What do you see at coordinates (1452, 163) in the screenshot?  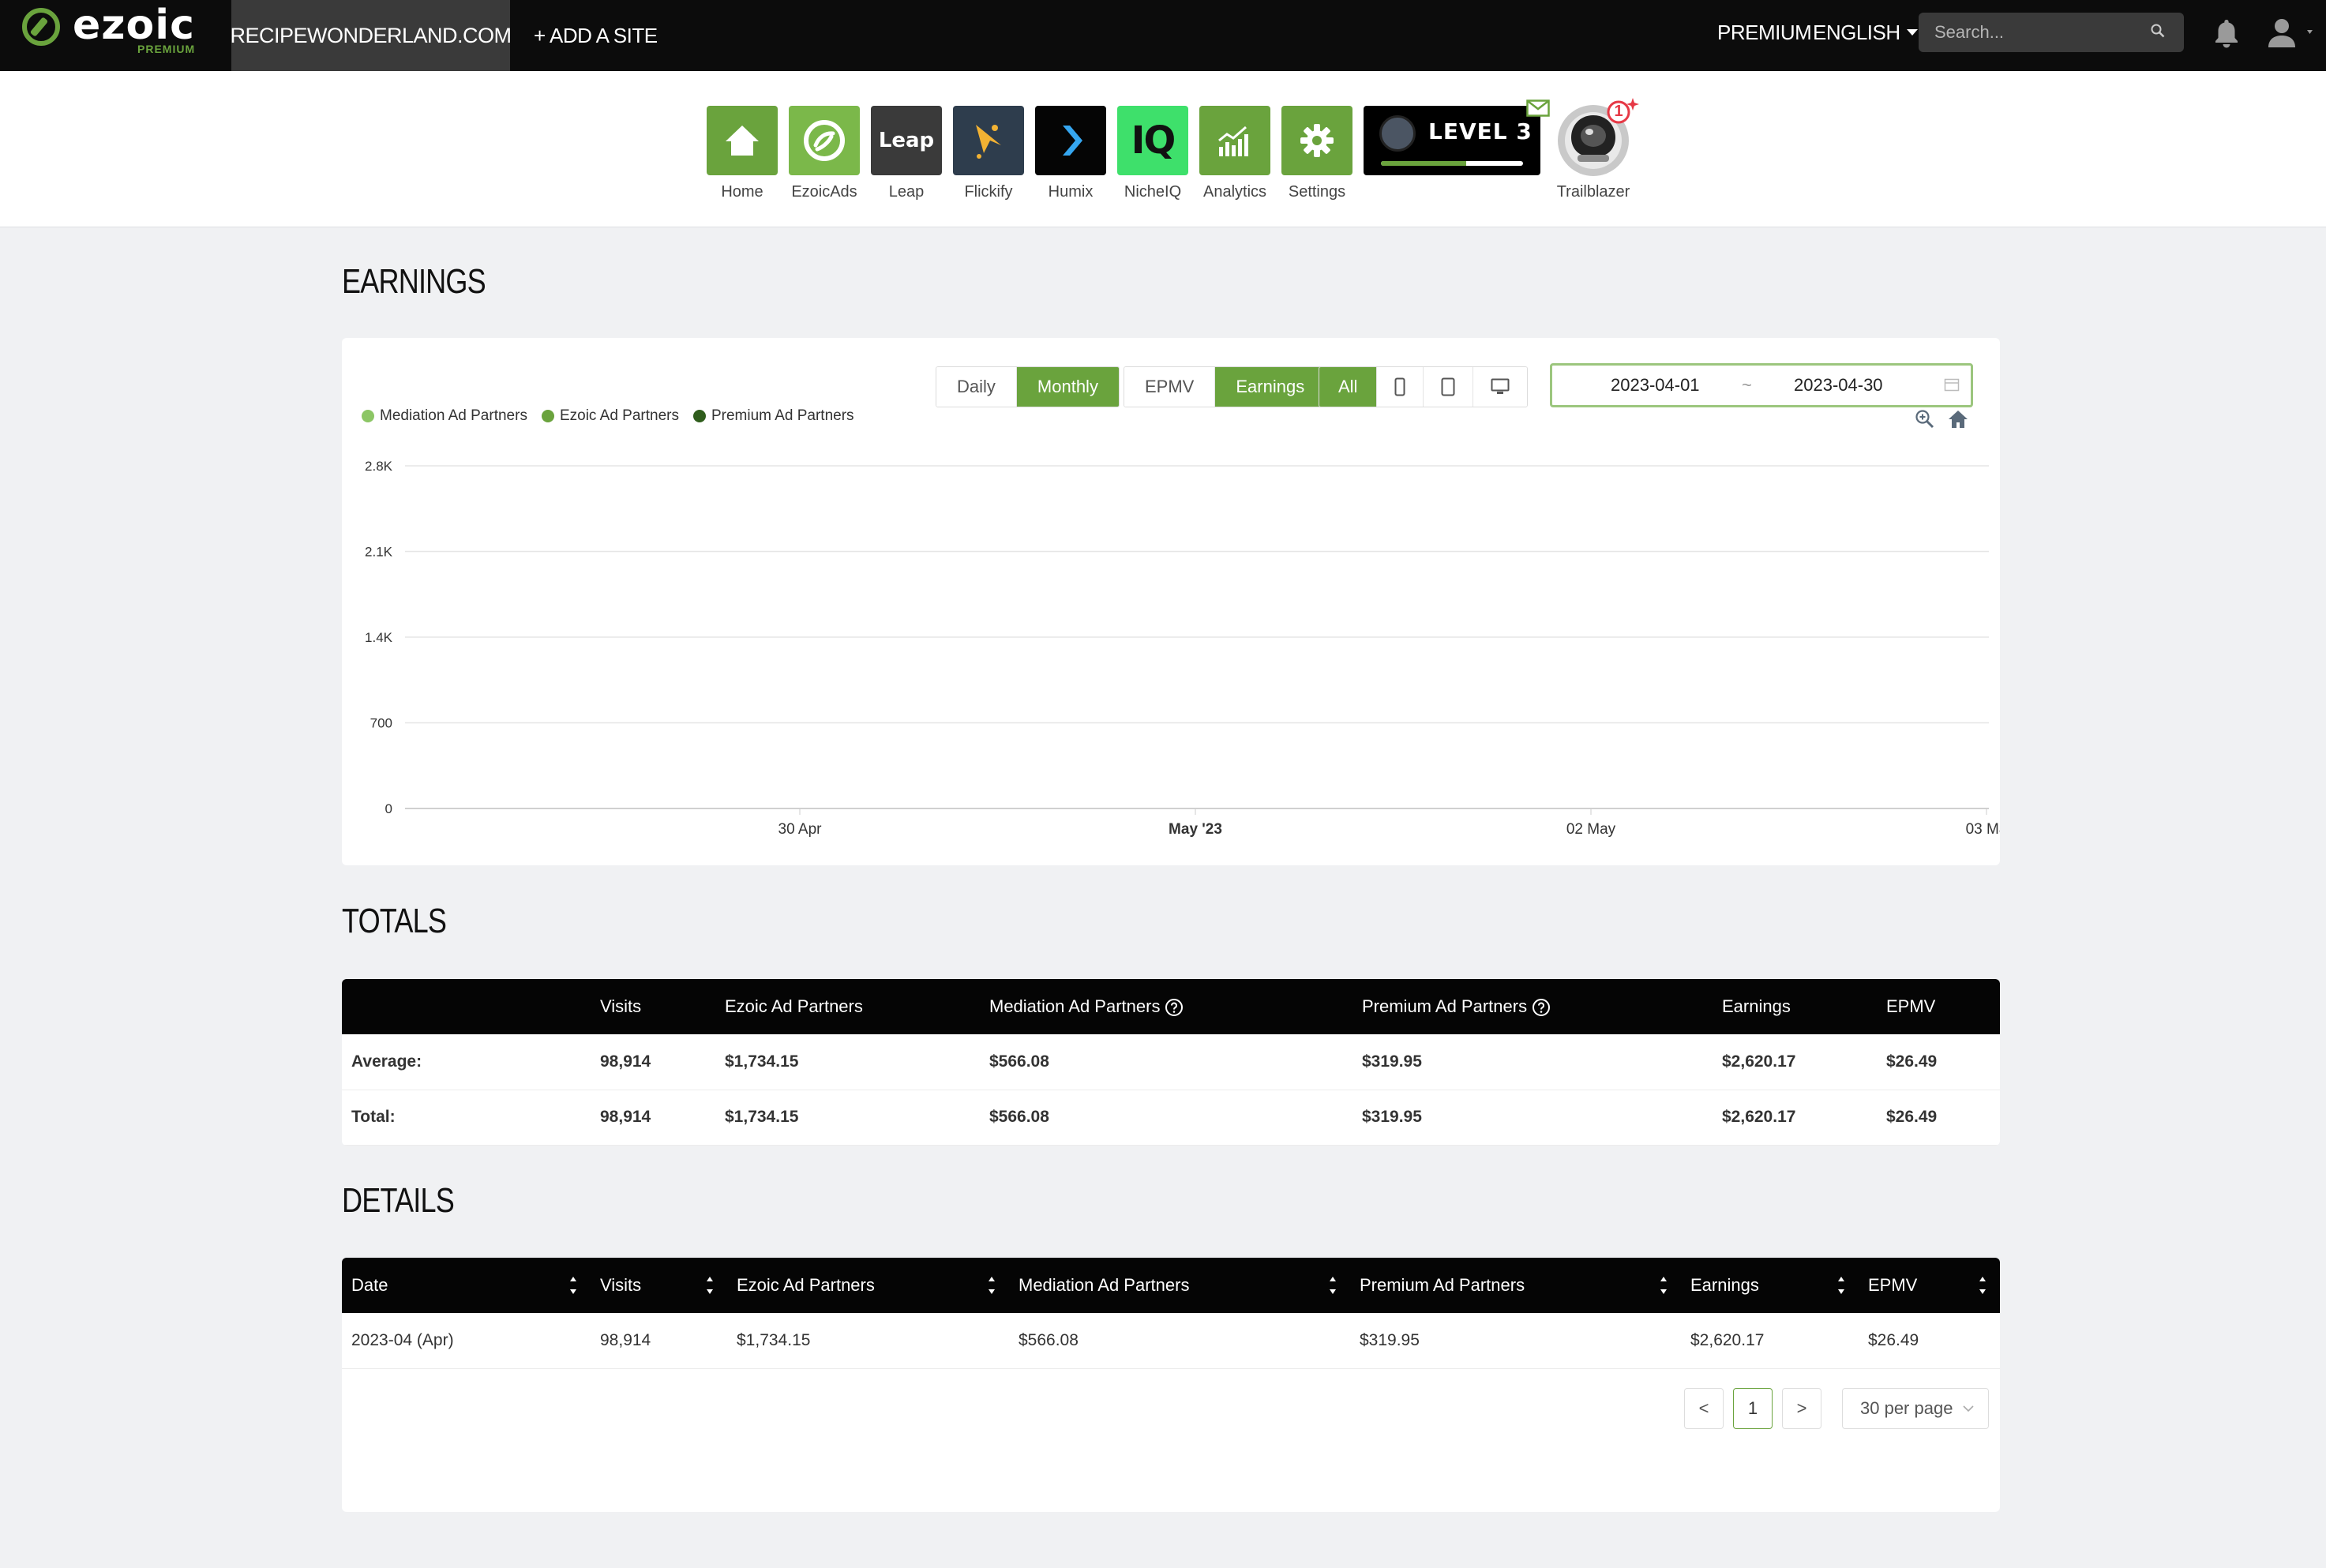 I see `level-progress-bar` at bounding box center [1452, 163].